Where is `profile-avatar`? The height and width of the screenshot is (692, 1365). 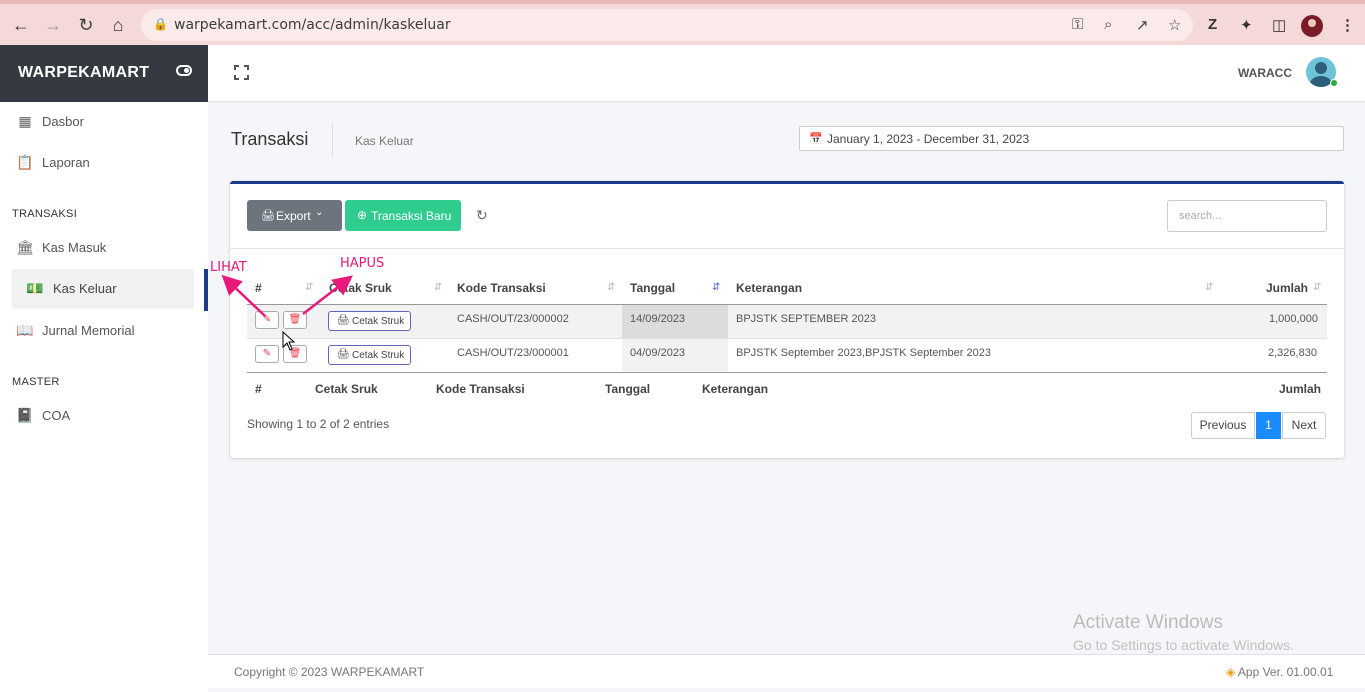
profile-avatar is located at coordinates (1312, 26).